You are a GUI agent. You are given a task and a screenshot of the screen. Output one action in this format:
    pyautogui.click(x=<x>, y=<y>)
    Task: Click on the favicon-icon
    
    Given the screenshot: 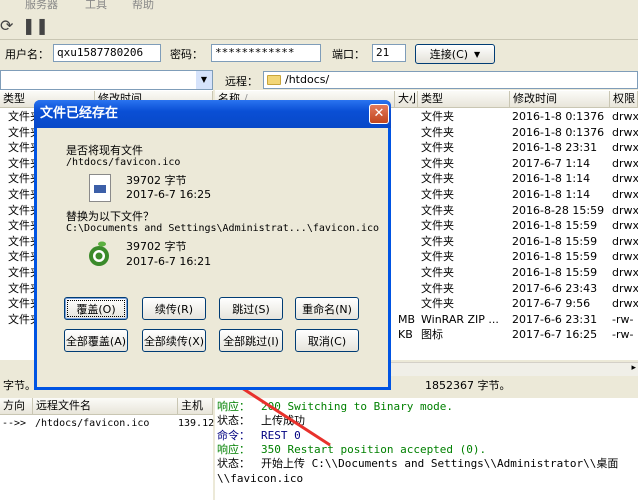 What is the action you would take?
    pyautogui.click(x=99, y=253)
    